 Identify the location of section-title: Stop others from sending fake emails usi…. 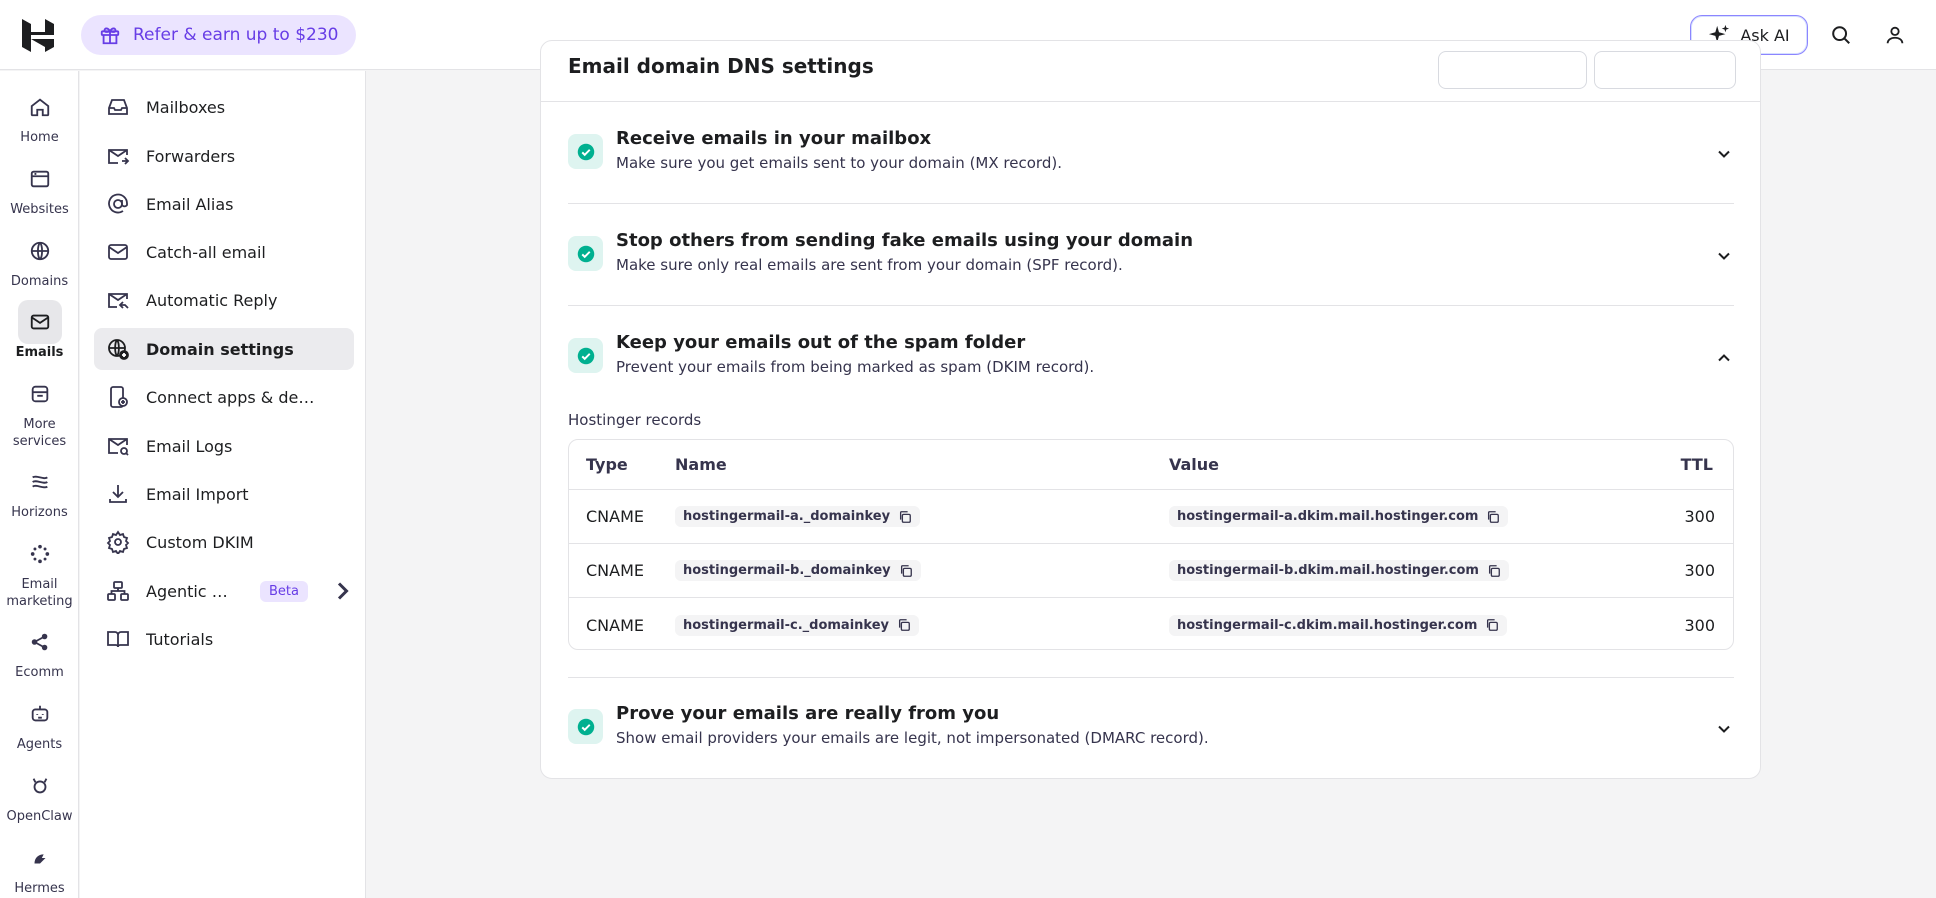
(905, 240).